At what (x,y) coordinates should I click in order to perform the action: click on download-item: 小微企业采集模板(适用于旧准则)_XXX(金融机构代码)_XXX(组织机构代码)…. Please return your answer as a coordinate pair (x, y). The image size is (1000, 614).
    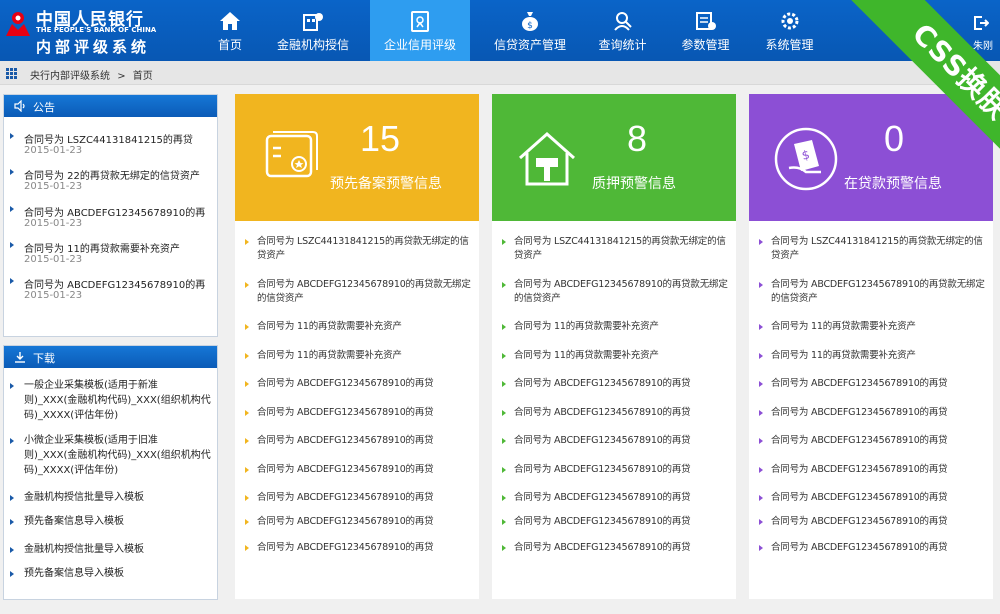
    Looking at the image, I should click on (110, 455).